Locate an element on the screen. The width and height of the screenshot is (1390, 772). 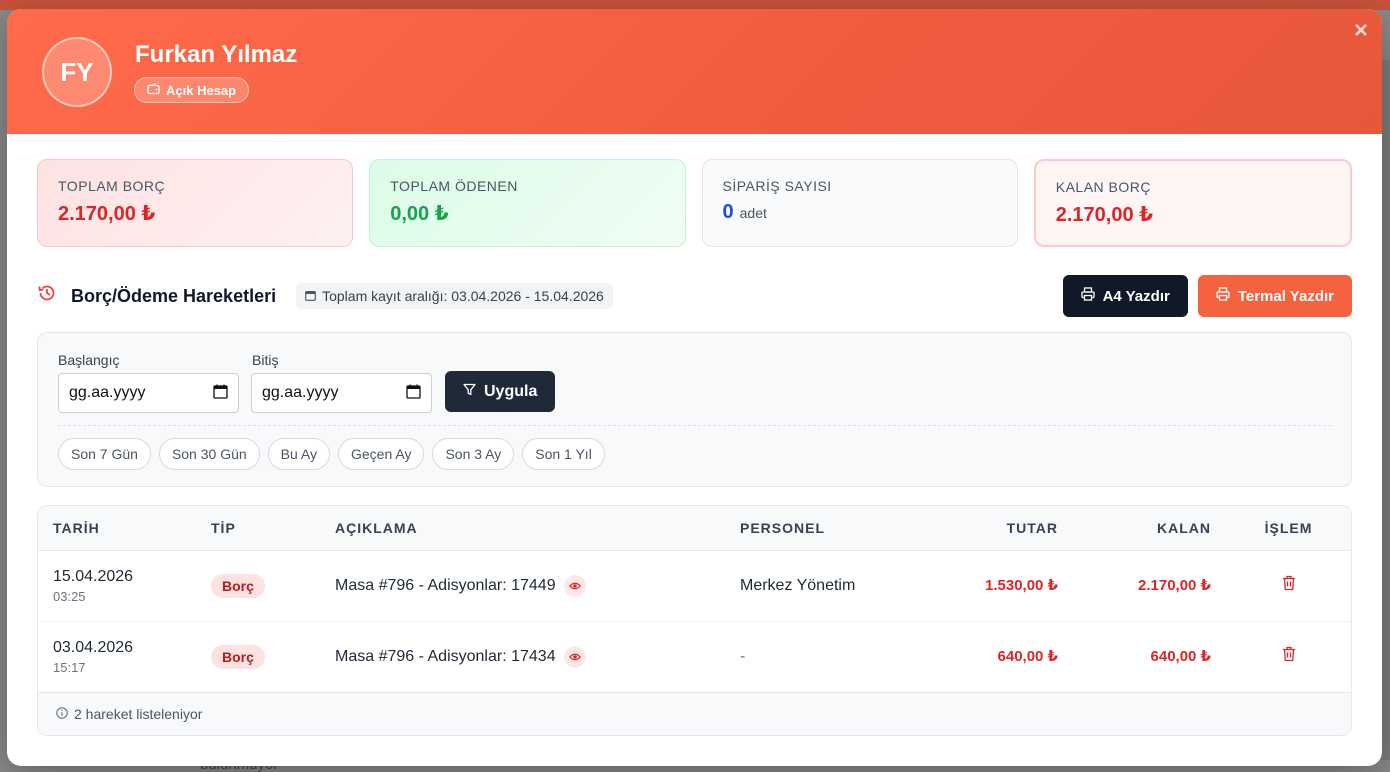
row-date-cell: 03.04.2026 15:17 is located at coordinates (117, 657).